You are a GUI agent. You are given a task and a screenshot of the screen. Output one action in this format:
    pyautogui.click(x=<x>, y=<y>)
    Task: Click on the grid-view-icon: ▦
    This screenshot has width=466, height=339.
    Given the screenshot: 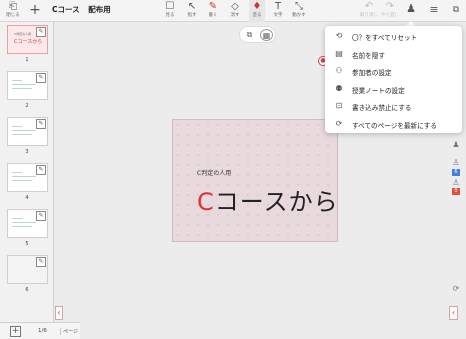 What is the action you would take?
    pyautogui.click(x=266, y=35)
    